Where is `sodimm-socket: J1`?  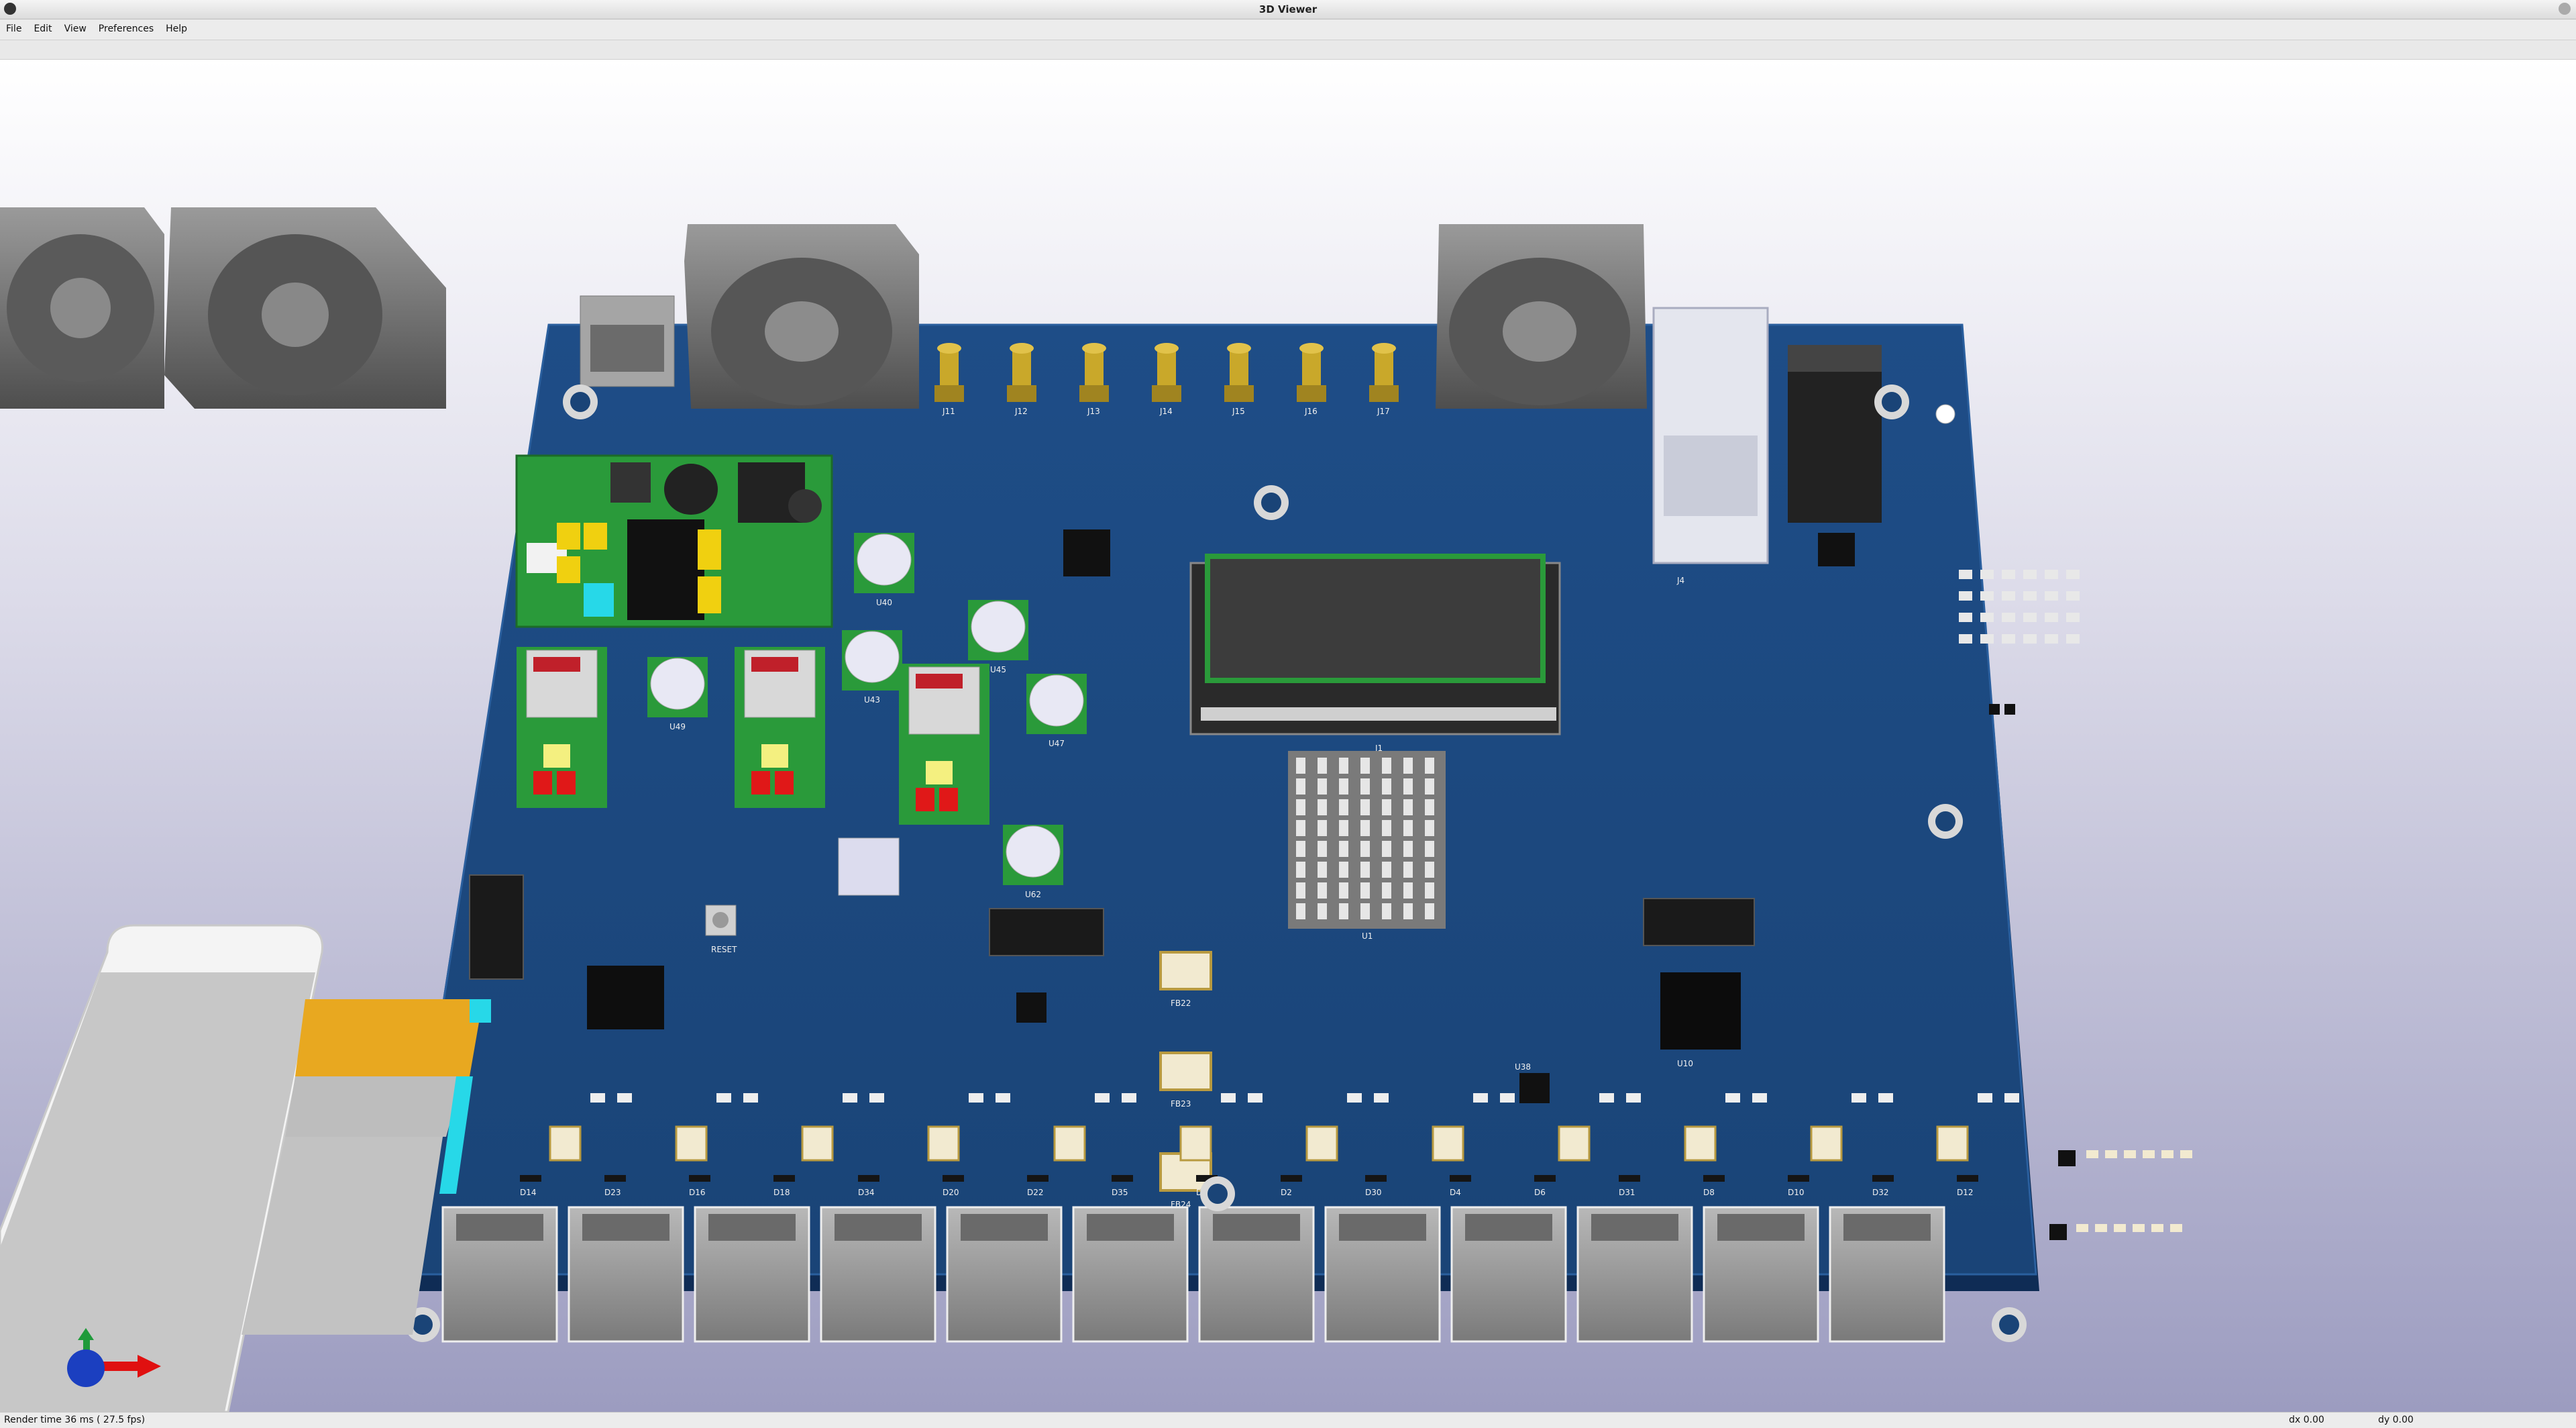
sodimm-socket: J1 is located at coordinates (1375, 653).